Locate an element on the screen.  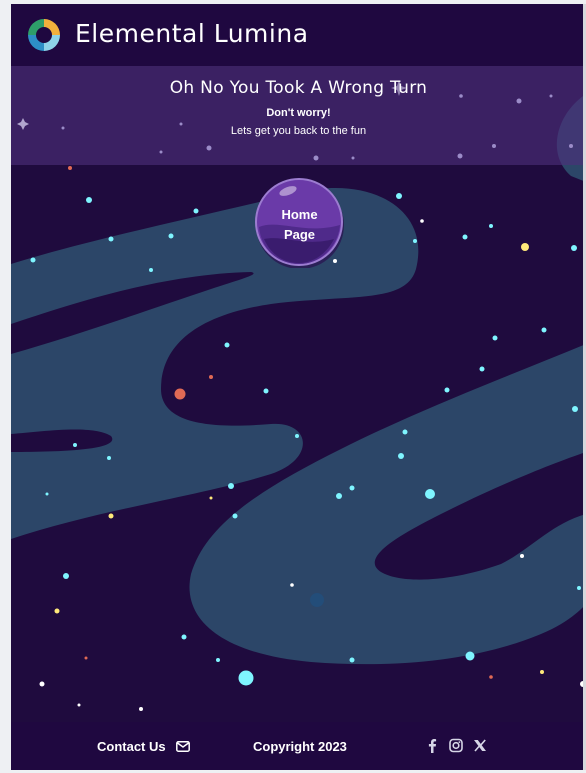
home-label-line1: Home is located at coordinates (299, 214).